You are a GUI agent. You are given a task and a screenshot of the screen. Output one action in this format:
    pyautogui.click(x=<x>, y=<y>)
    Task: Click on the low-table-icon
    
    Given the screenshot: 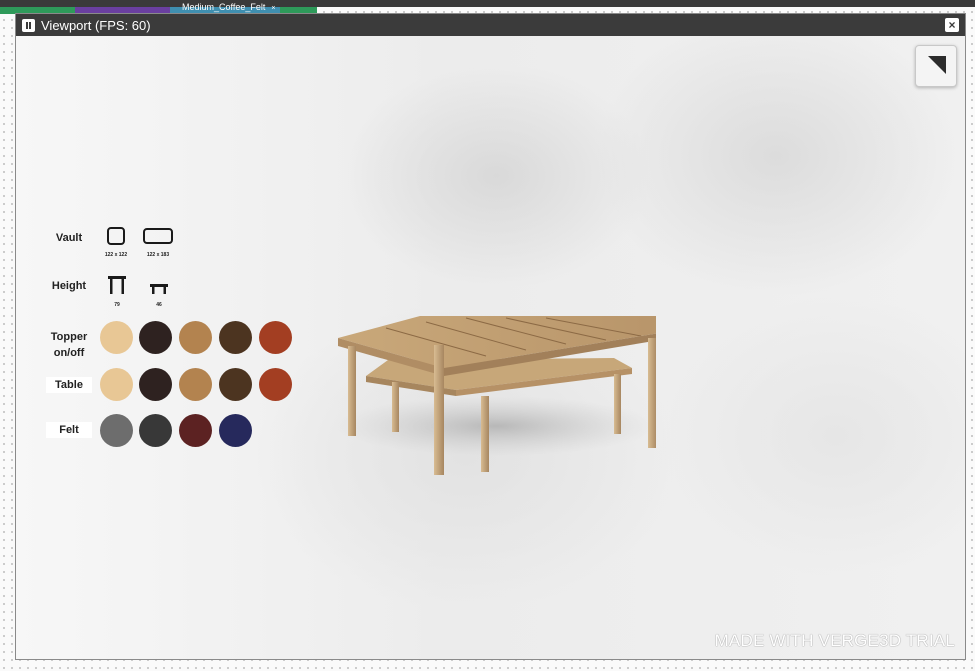 What is the action you would take?
    pyautogui.click(x=159, y=289)
    